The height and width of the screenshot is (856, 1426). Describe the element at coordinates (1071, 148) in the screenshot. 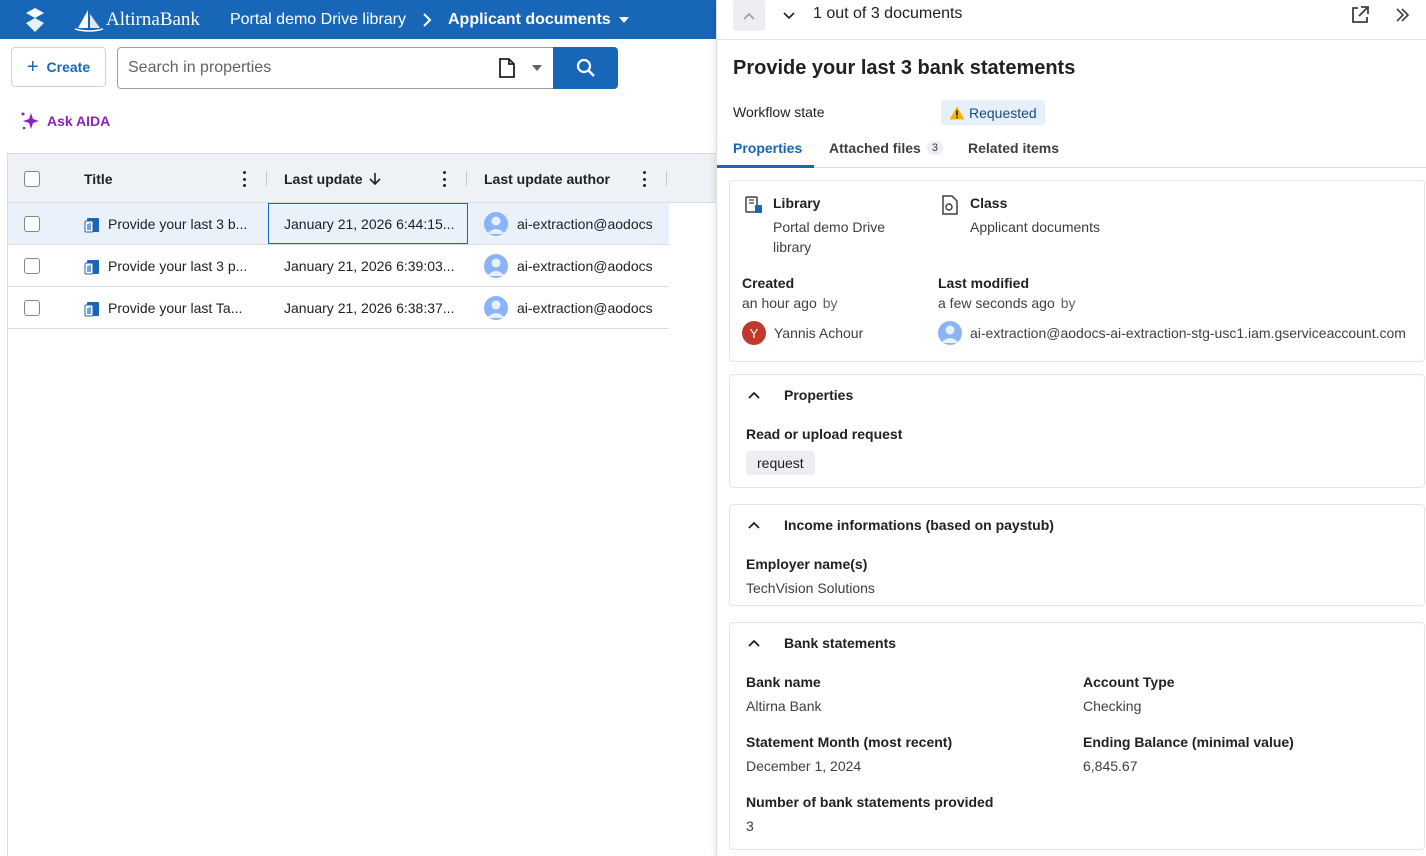

I see `panel-tabs: Properties Attached files 3 Related items` at that location.